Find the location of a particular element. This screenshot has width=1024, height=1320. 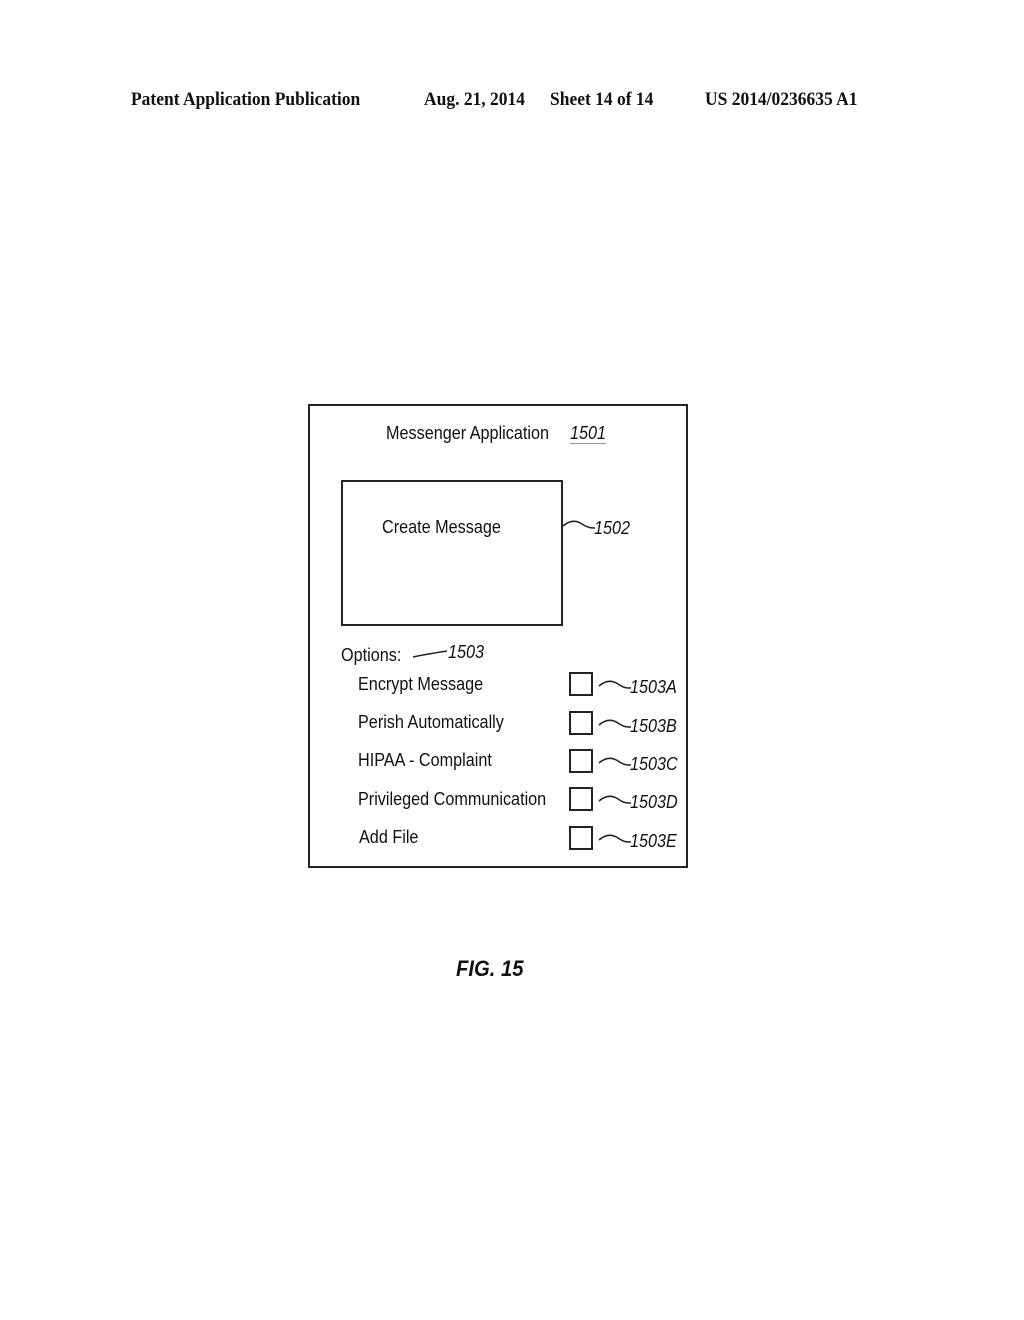

option-ref-numeral: 1503A is located at coordinates (653, 687).